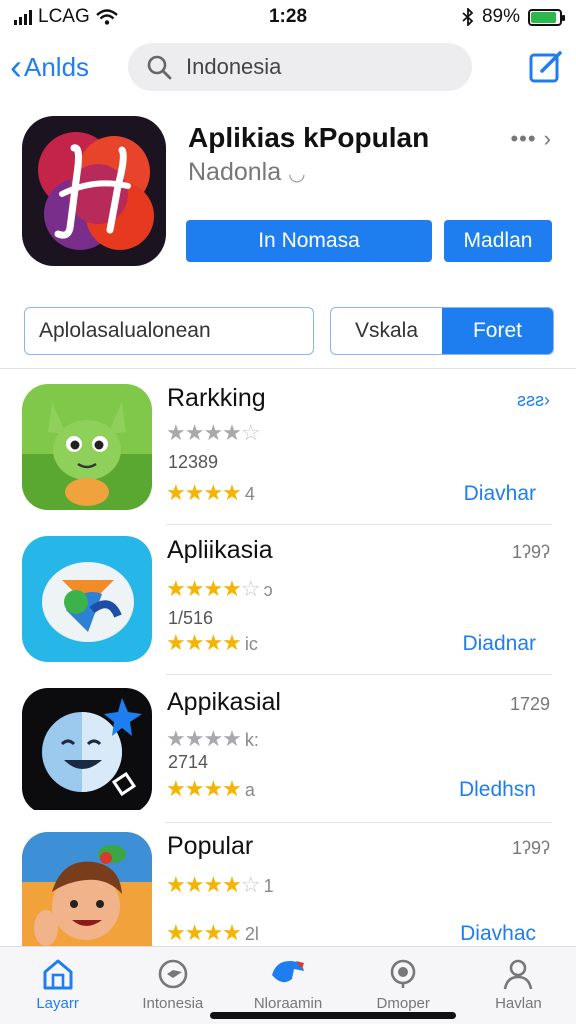 The image size is (576, 1024). Describe the element at coordinates (287, 889) in the screenshot. I see `list-item: Popular 1ʔ9ʔ ★★★★☆ 1 ★★★★ 2l Diavhac` at that location.